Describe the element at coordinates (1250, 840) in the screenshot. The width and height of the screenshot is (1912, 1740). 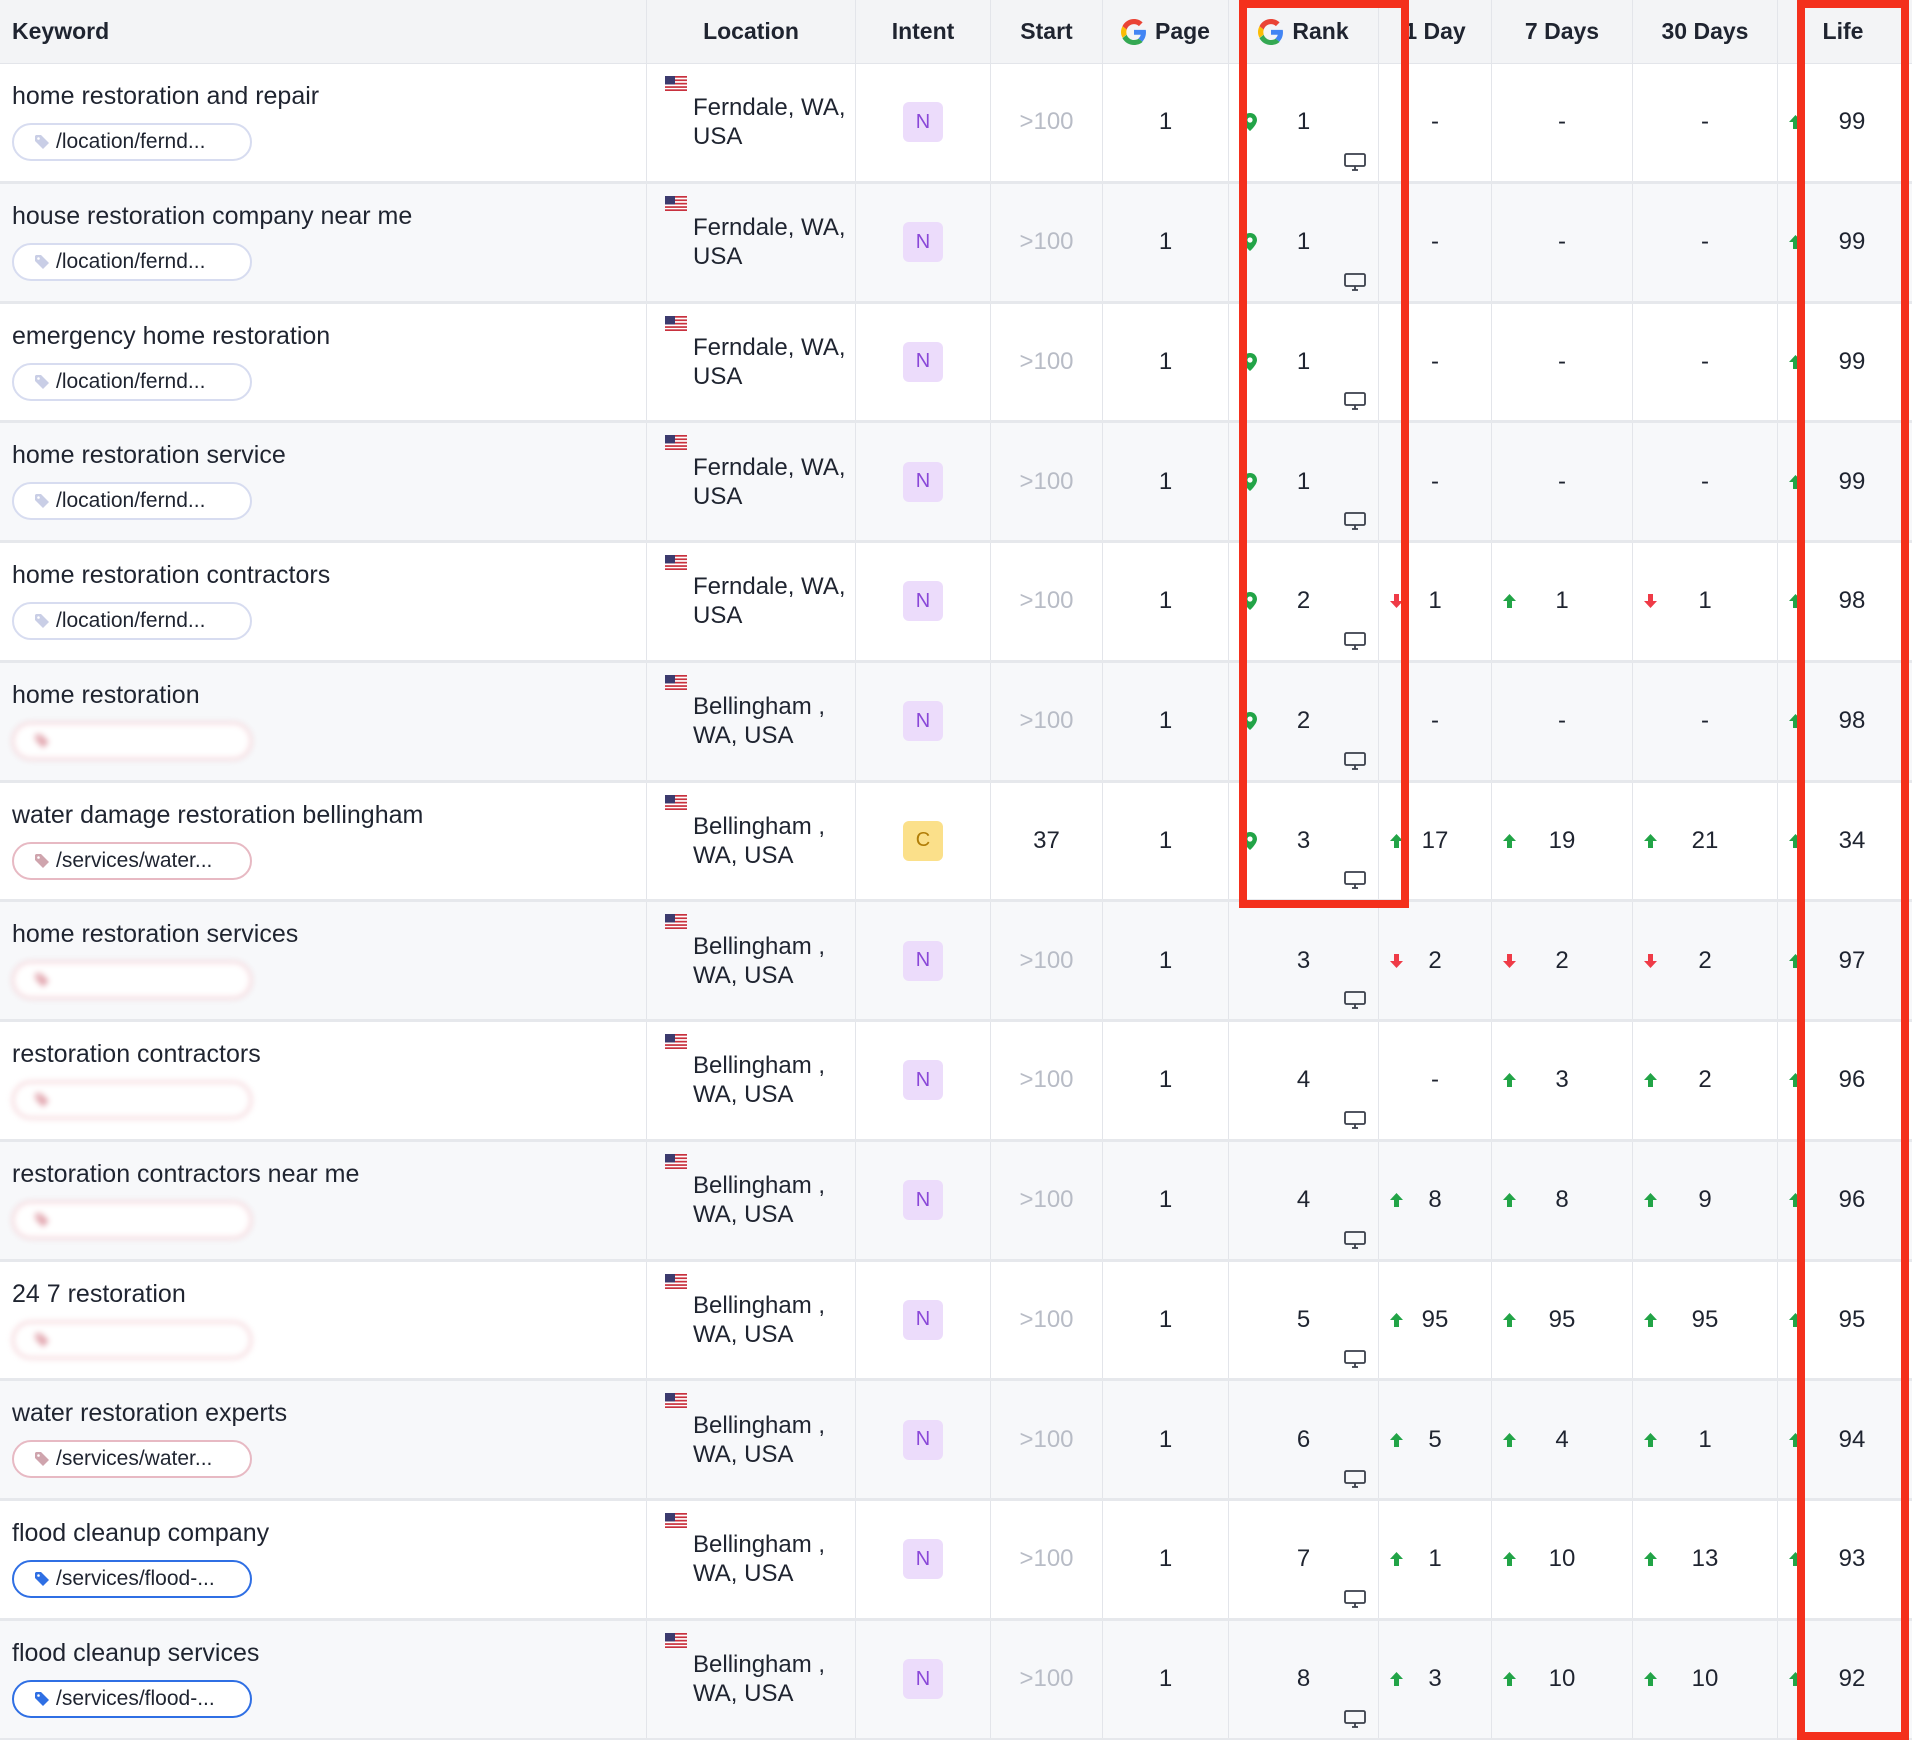
I see `map-pin-icon` at that location.